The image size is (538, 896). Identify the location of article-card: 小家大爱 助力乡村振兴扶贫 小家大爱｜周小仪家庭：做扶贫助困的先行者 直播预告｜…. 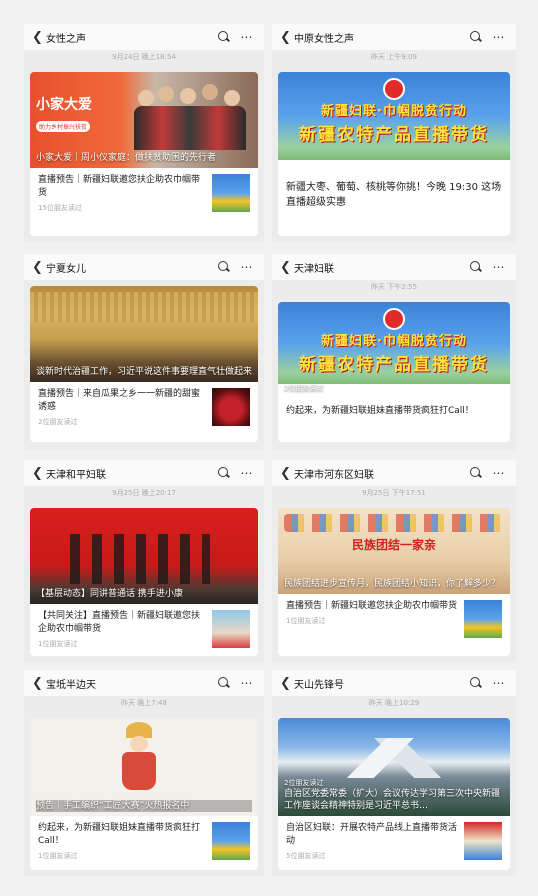
(144, 154).